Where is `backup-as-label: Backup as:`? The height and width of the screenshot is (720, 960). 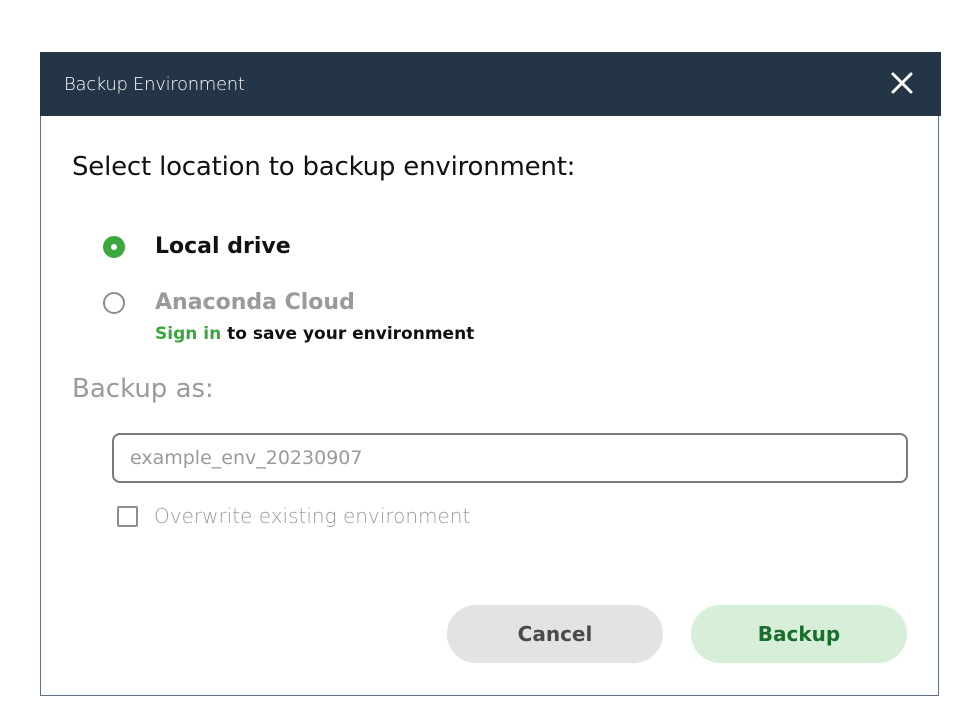
backup-as-label: Backup as: is located at coordinates (143, 389).